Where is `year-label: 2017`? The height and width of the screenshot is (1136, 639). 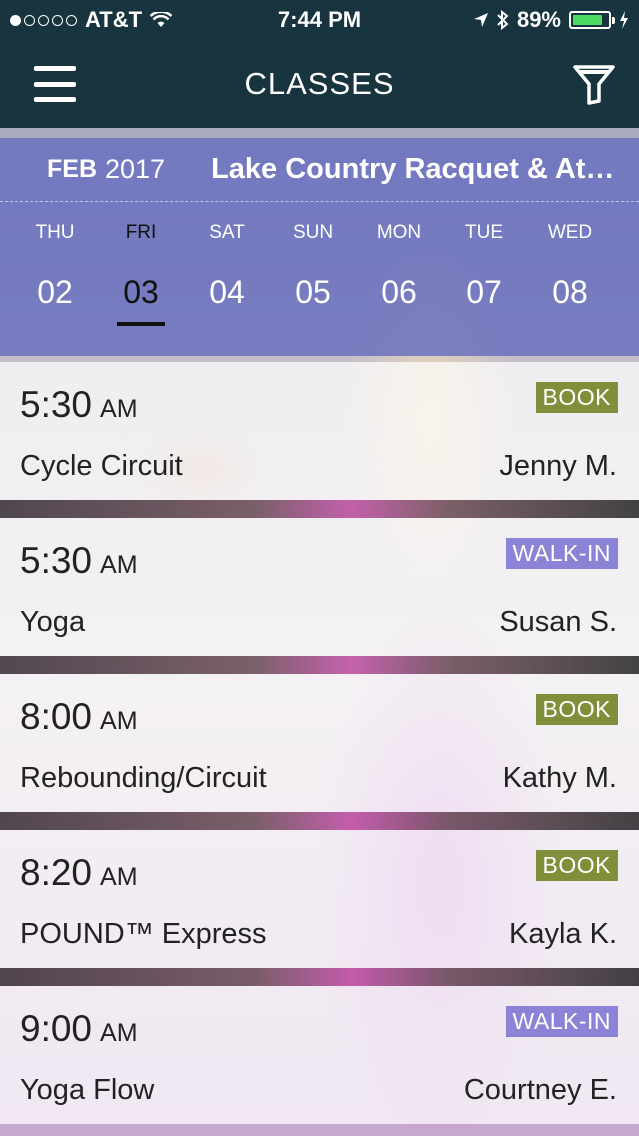
year-label: 2017 is located at coordinates (135, 169).